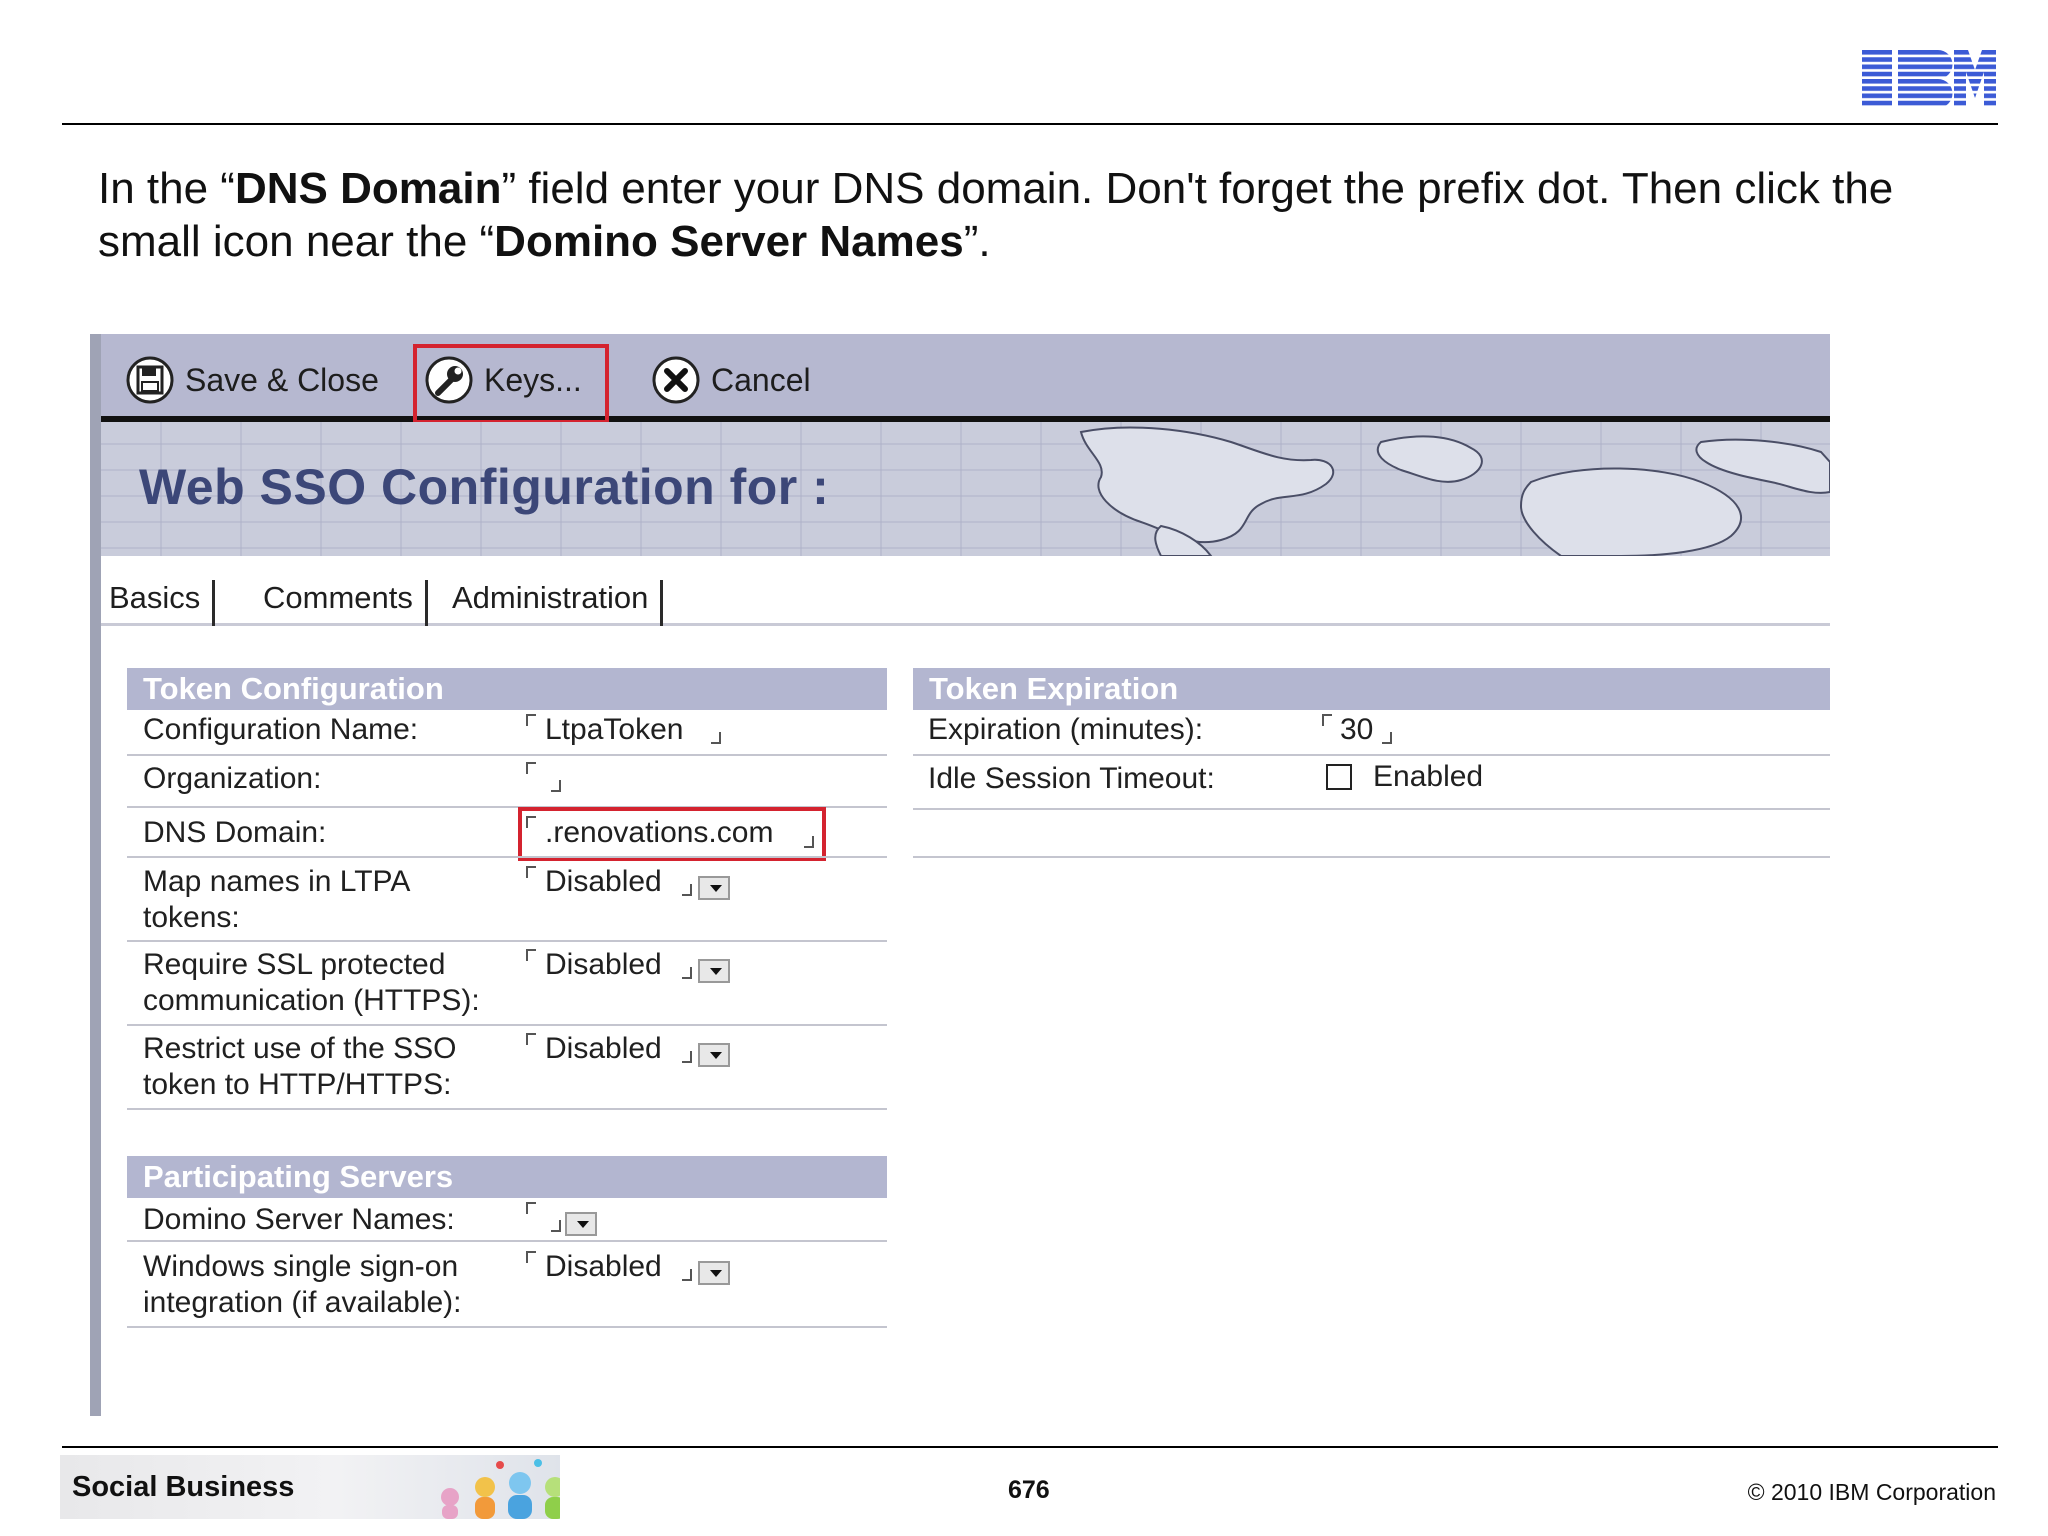  I want to click on tab-bar: Basics Comments Administration, so click(965, 598).